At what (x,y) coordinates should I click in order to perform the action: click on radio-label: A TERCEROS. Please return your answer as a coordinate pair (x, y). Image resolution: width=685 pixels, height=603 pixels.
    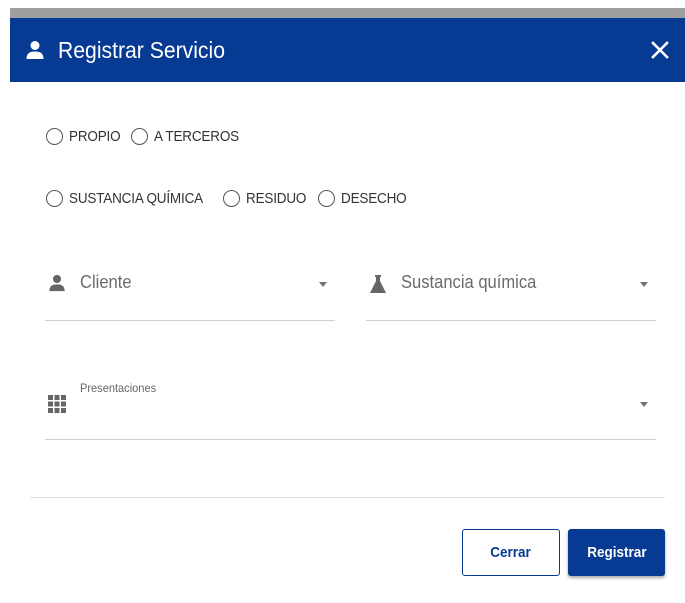
    Looking at the image, I should click on (197, 136).